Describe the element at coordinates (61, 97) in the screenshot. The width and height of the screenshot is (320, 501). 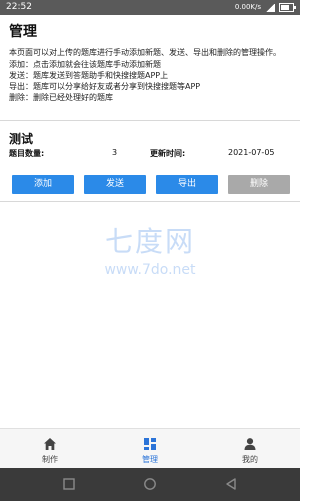
I see `description-line-delete: 删除：删除已经处理好的题库` at that location.